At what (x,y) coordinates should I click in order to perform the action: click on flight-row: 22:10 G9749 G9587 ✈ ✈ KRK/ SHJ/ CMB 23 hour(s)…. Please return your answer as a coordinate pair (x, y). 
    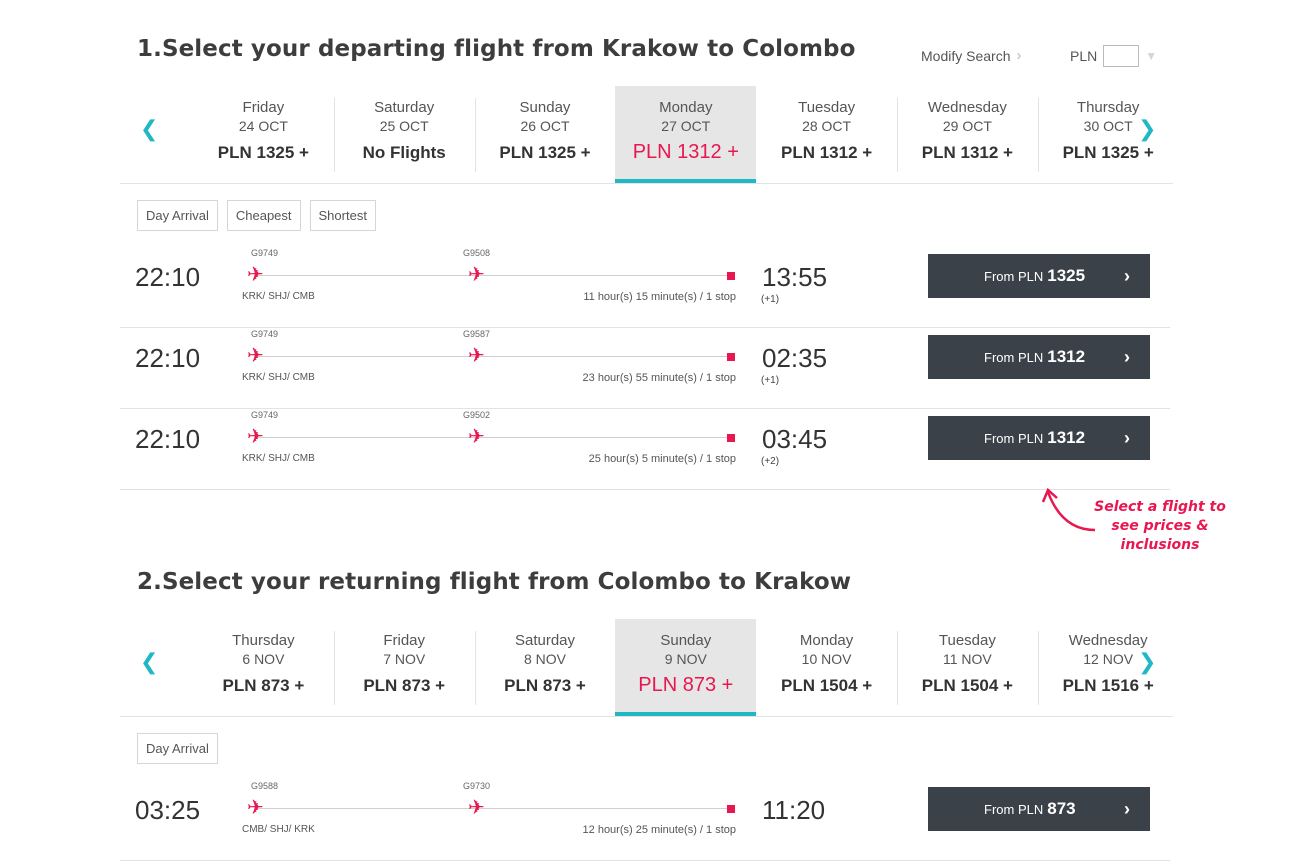
    Looking at the image, I should click on (645, 368).